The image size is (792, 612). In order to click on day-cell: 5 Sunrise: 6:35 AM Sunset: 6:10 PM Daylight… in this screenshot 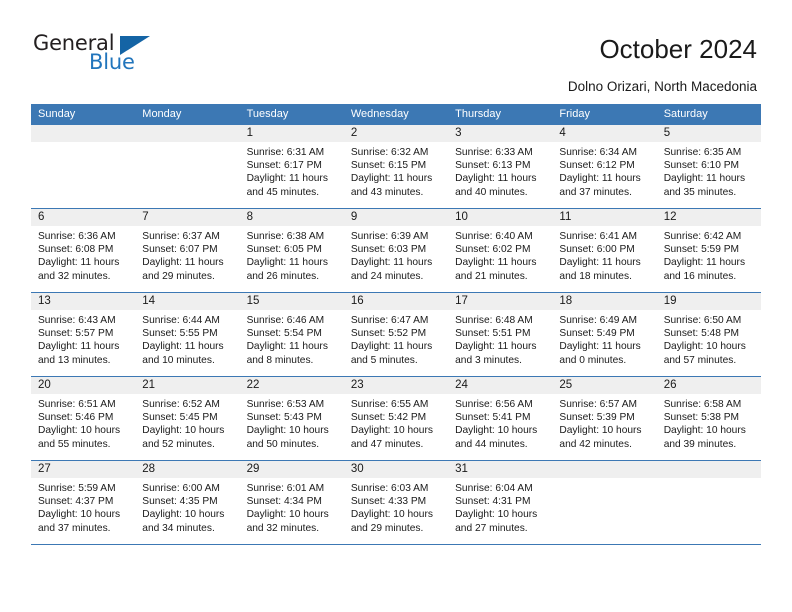, I will do `click(708, 167)`.